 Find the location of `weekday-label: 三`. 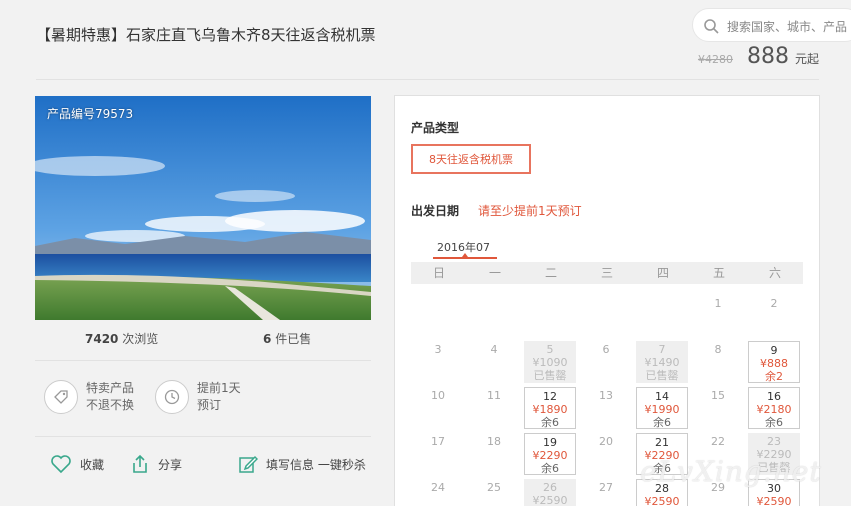

weekday-label: 三 is located at coordinates (606, 273).